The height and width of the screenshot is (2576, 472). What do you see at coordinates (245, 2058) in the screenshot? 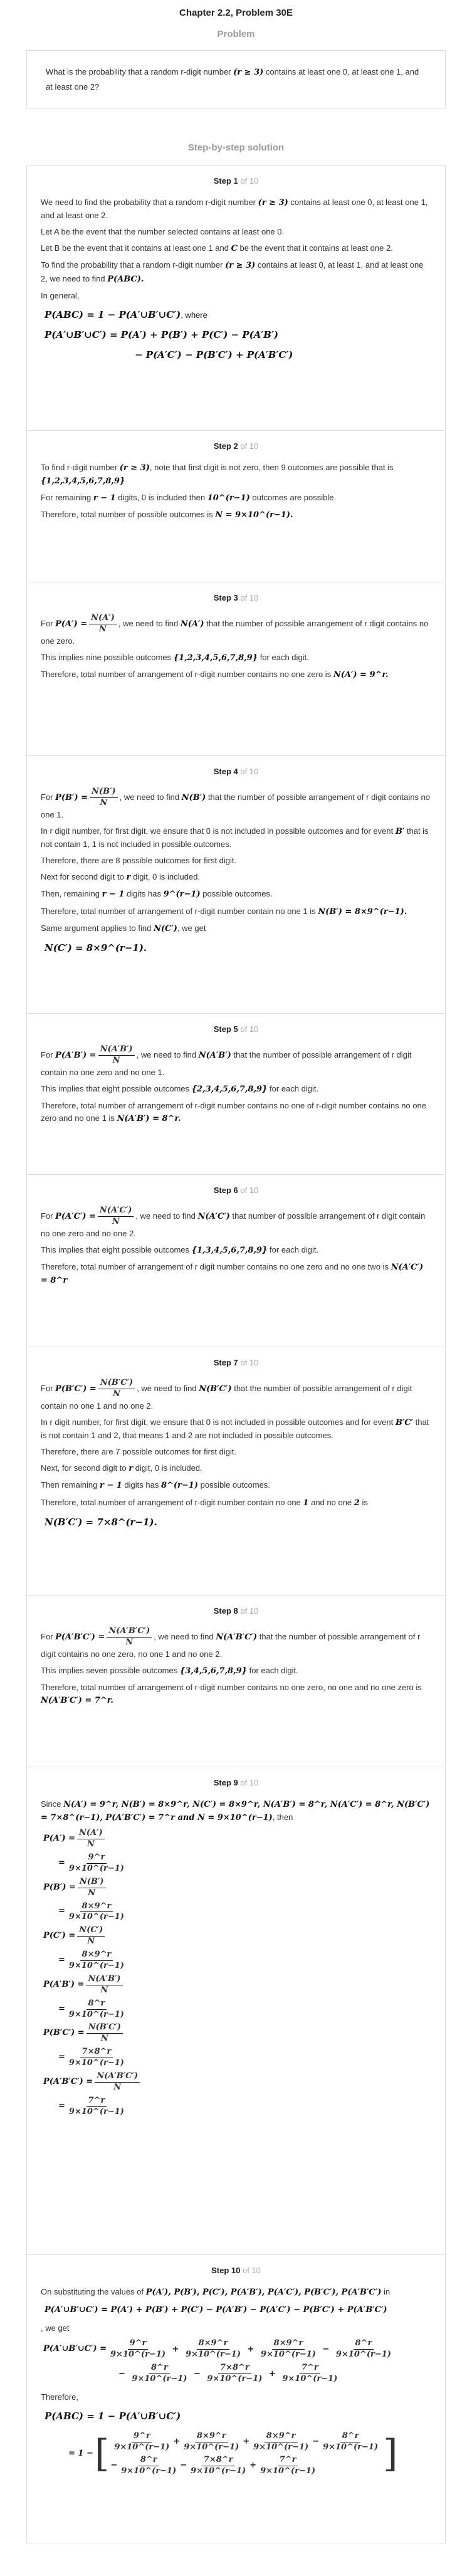
I see `step-9-row-result: = 7×8^r 9×10^(r−1)` at bounding box center [245, 2058].